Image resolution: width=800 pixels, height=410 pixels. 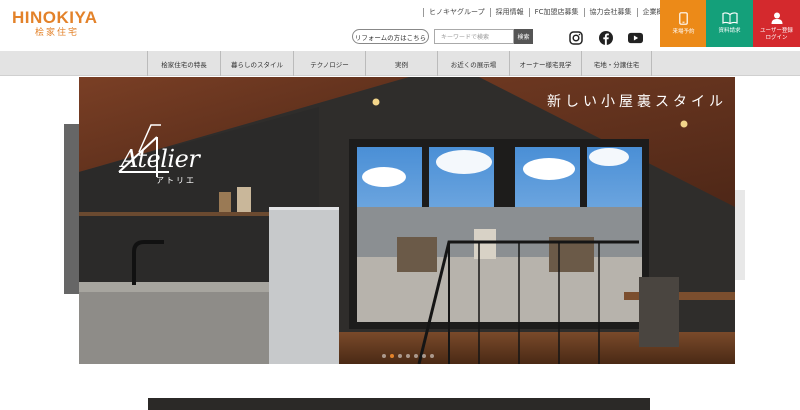 I want to click on nav-item-features: 桧家住宅の特長, so click(x=183, y=63).